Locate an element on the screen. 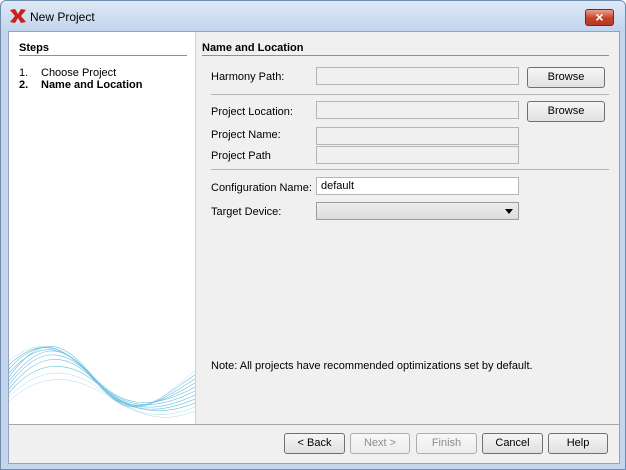  harmony-path-label: Harmony Path: is located at coordinates (248, 77).